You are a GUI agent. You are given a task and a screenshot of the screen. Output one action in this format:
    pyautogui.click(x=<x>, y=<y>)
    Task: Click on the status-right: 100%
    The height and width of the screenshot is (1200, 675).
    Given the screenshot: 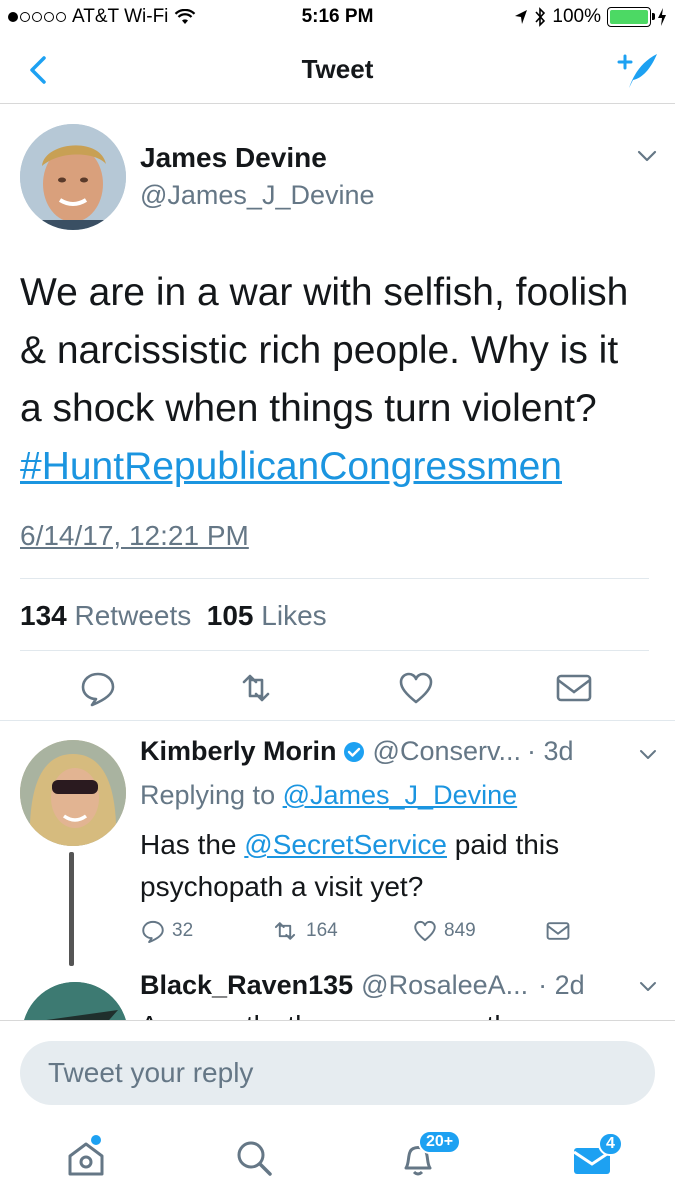 What is the action you would take?
    pyautogui.click(x=590, y=17)
    